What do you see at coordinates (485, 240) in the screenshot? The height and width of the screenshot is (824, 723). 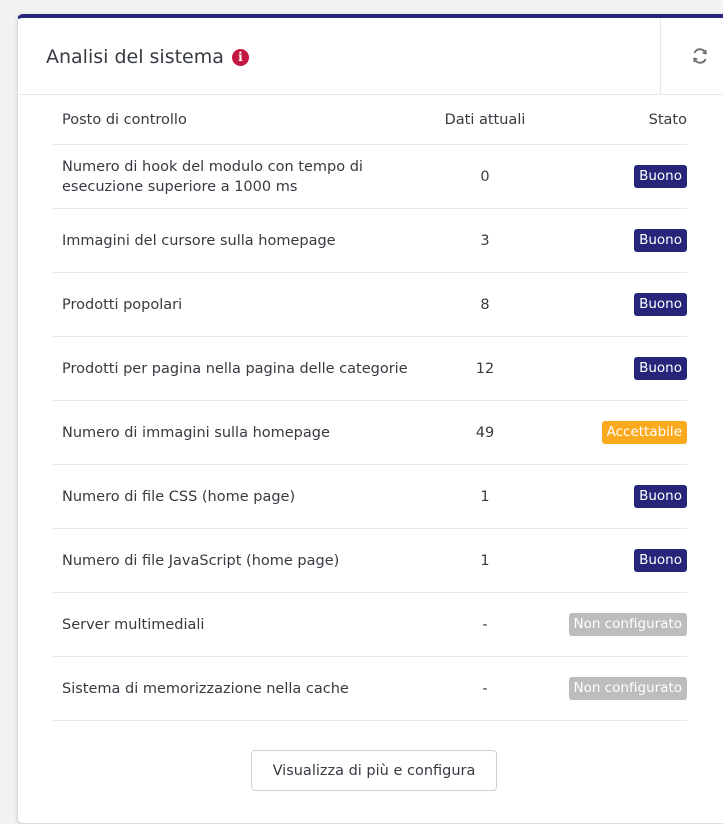 I see `current-value: 3` at bounding box center [485, 240].